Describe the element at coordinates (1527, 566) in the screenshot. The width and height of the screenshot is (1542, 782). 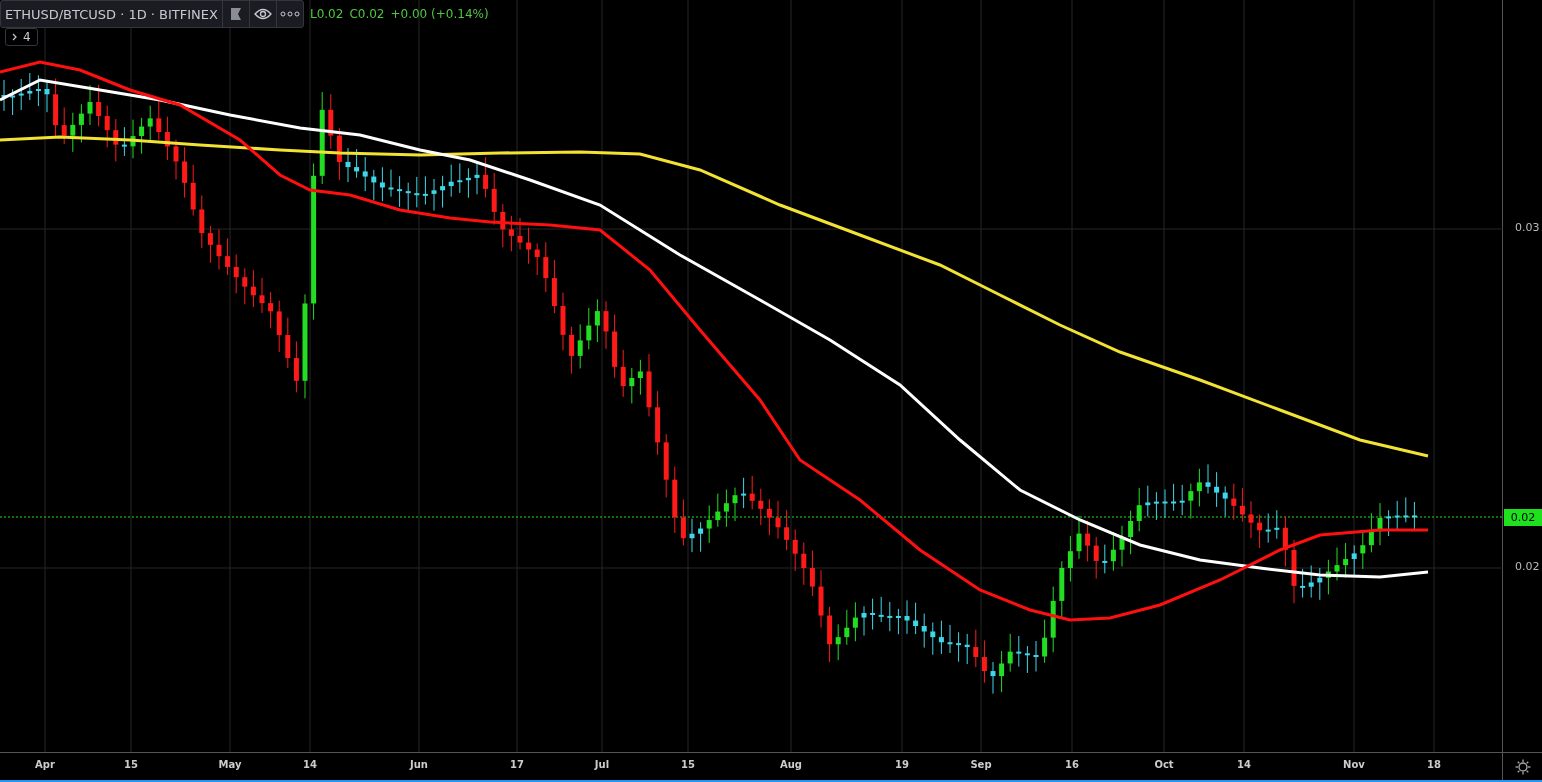
I see `price-label: 0.02` at that location.